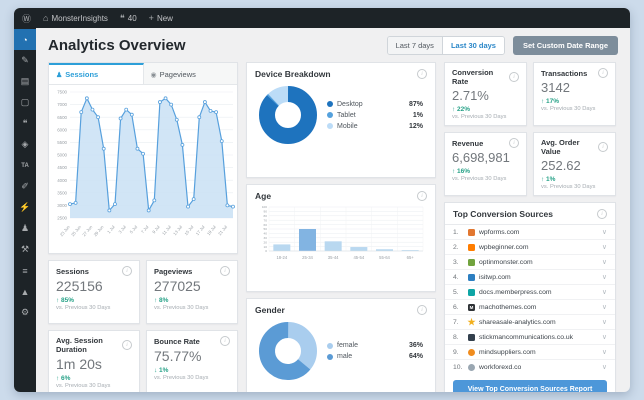 The height and width of the screenshot is (400, 644). Describe the element at coordinates (76, 230) in the screenshot. I see `svg-text: 25 Jun` at that location.